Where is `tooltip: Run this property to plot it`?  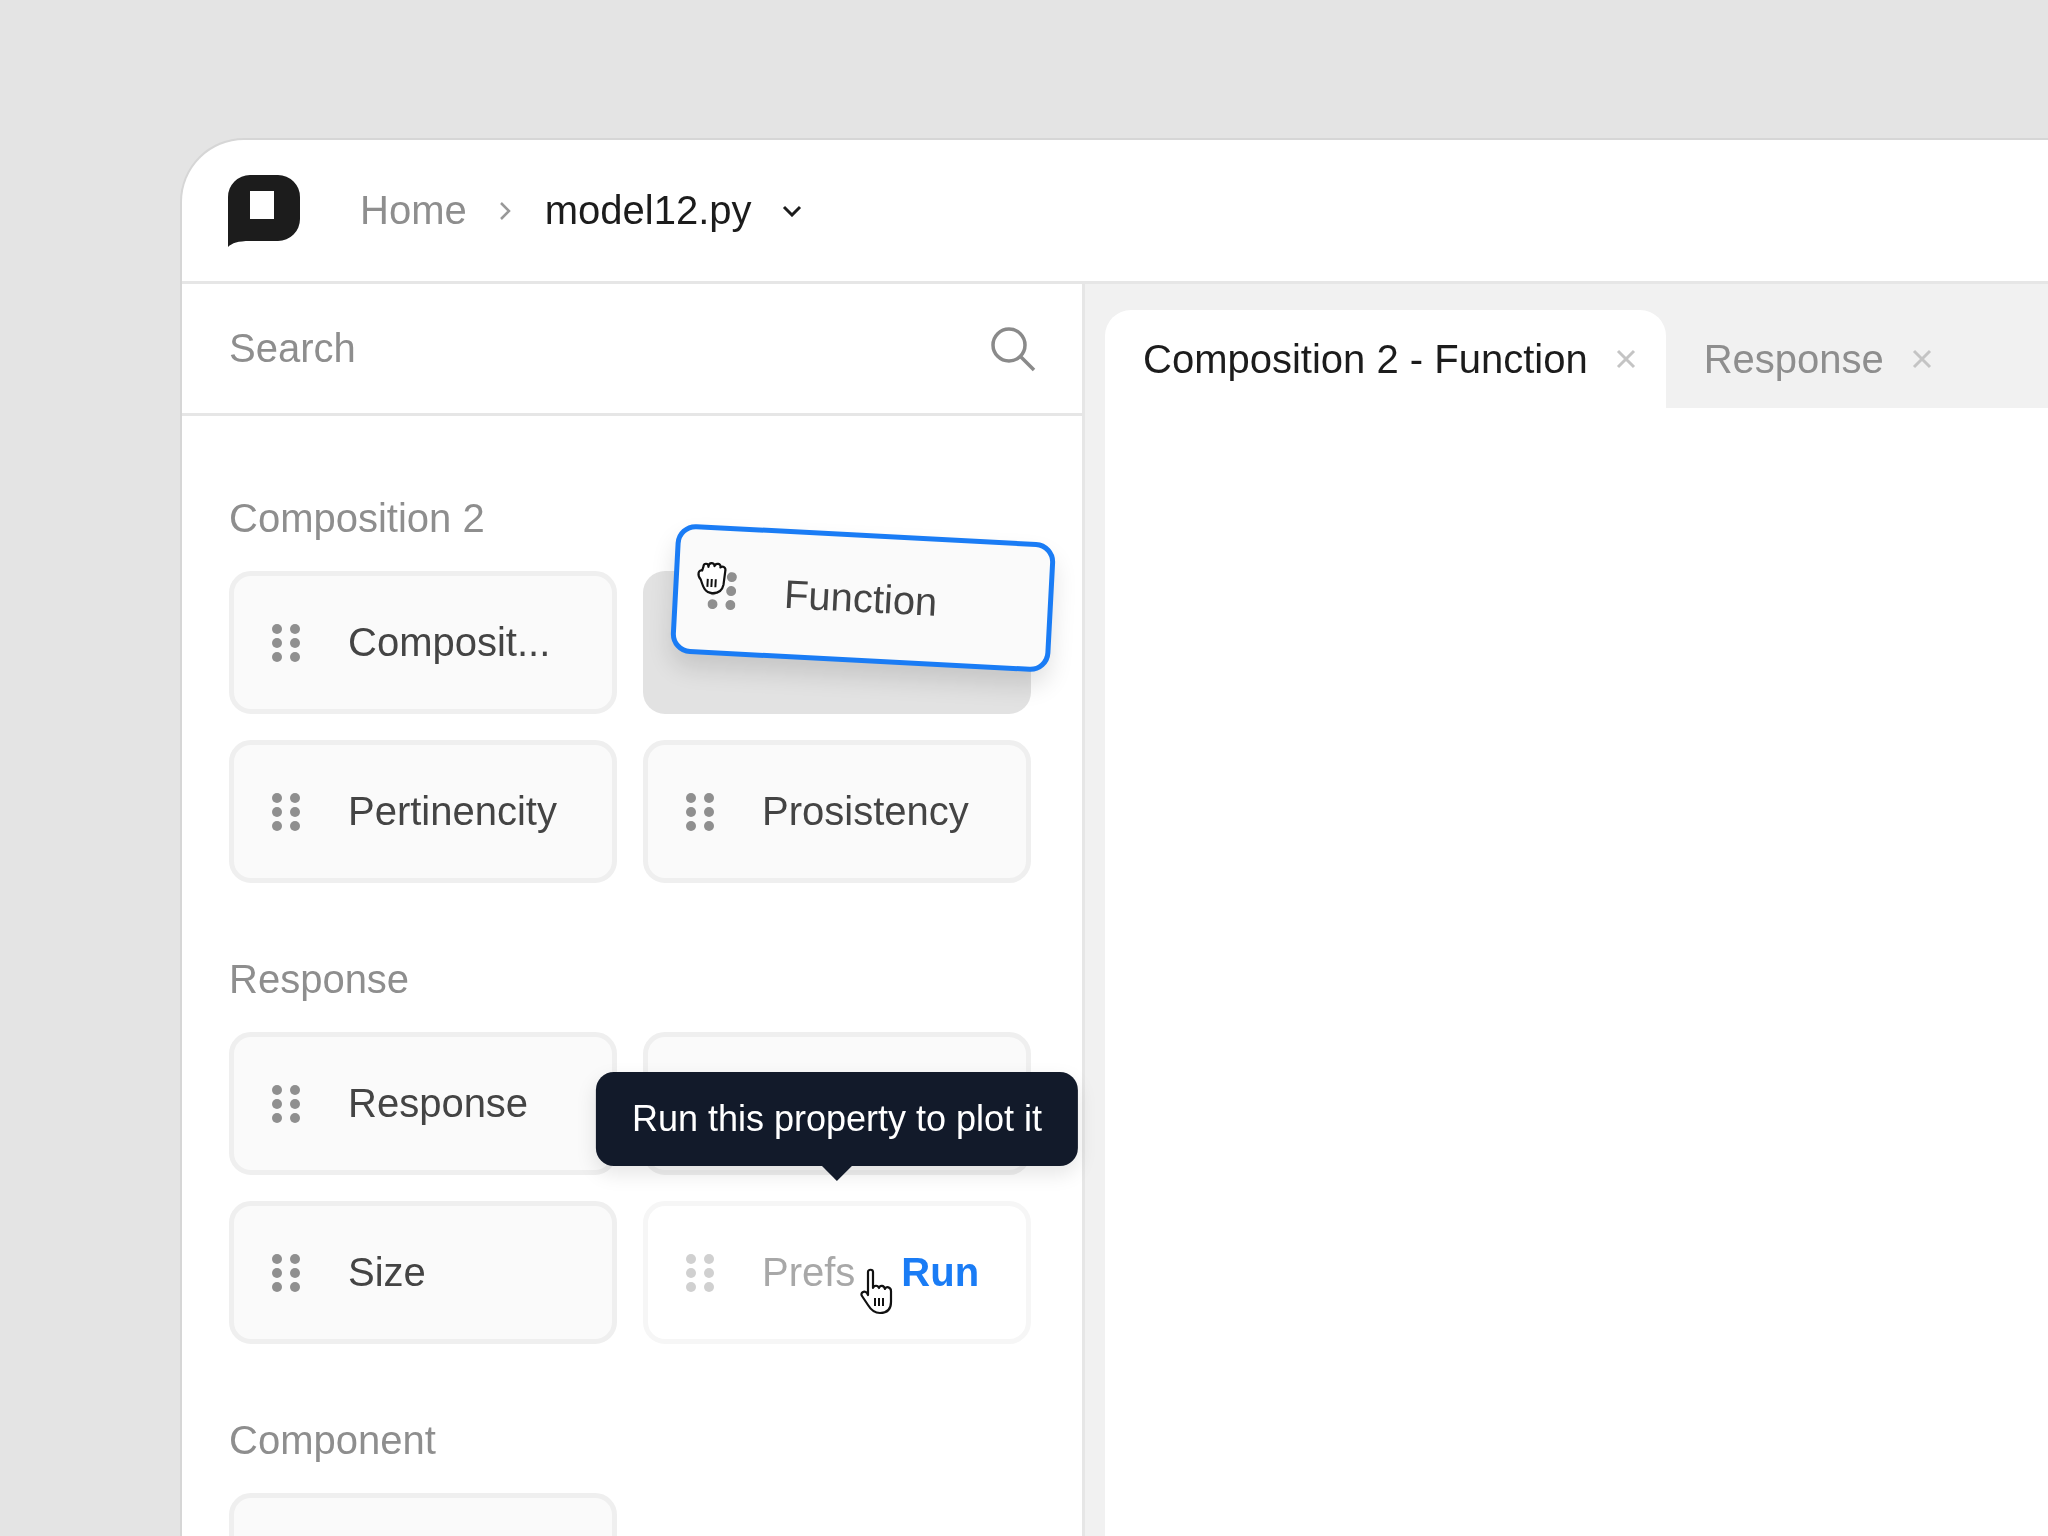
tooltip: Run this property to plot it is located at coordinates (837, 1119).